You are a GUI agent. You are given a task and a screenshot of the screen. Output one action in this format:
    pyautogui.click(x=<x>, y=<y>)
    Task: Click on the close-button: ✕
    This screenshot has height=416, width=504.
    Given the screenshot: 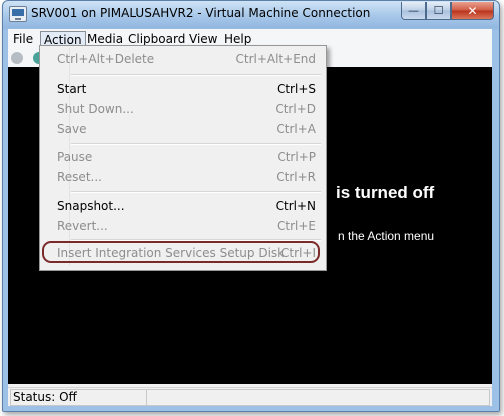 What is the action you would take?
    pyautogui.click(x=472, y=11)
    